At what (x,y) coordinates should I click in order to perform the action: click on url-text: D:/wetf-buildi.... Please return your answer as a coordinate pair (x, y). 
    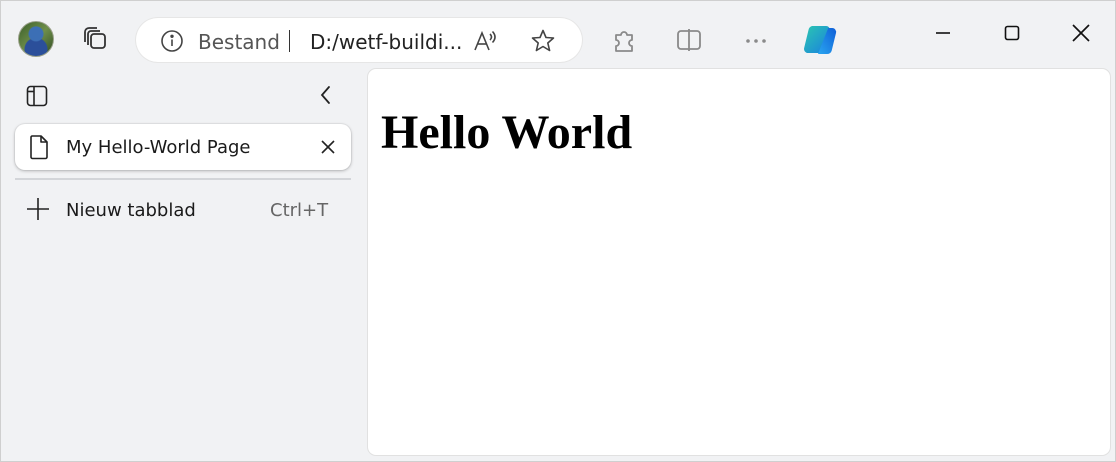
    Looking at the image, I should click on (386, 42).